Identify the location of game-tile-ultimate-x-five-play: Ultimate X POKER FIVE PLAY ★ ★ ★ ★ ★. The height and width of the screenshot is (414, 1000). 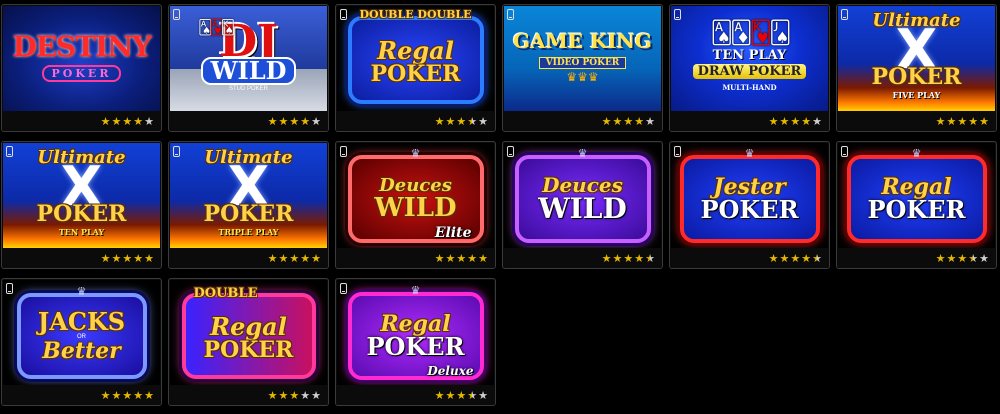
(916, 68).